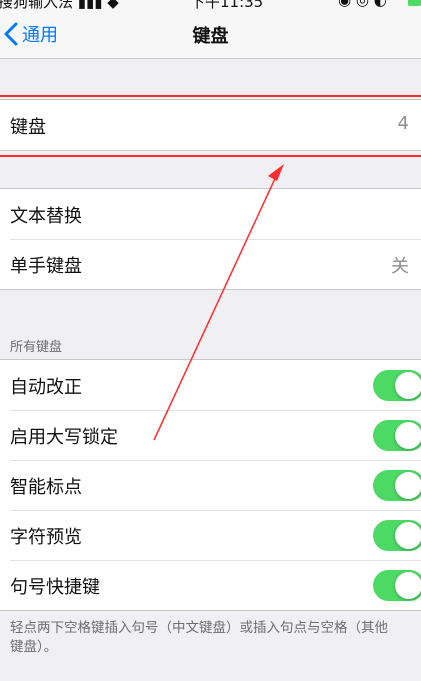  What do you see at coordinates (276, 172) in the screenshot?
I see `annotation-arrow-head` at bounding box center [276, 172].